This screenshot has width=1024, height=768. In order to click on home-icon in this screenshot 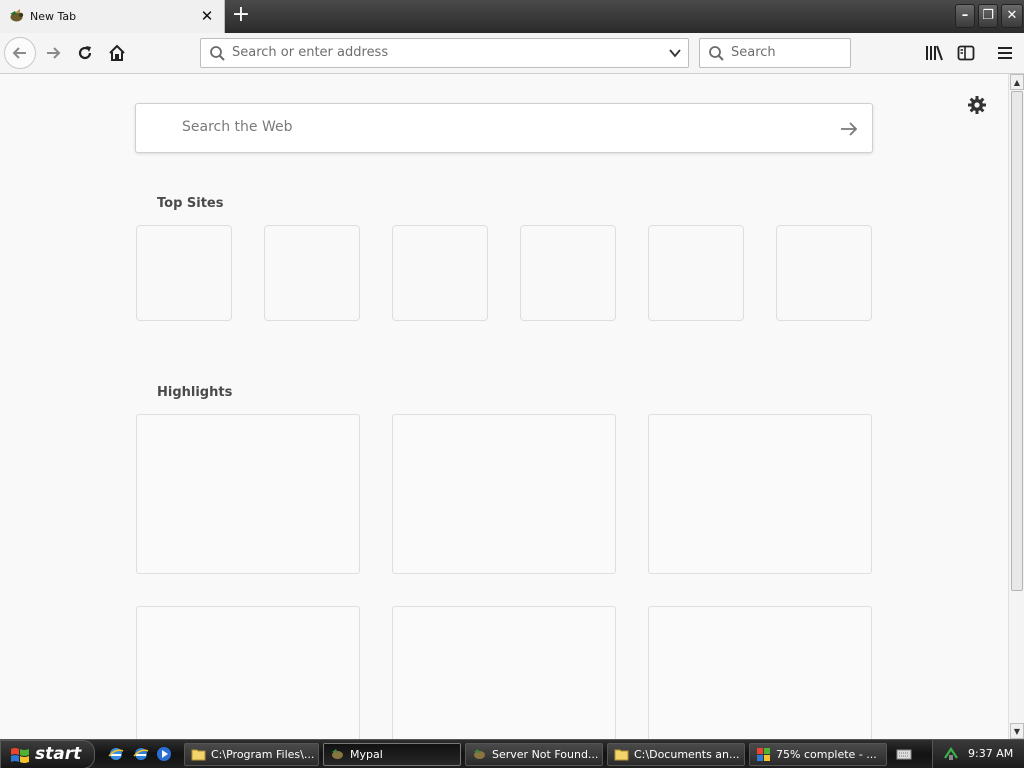, I will do `click(117, 52)`.